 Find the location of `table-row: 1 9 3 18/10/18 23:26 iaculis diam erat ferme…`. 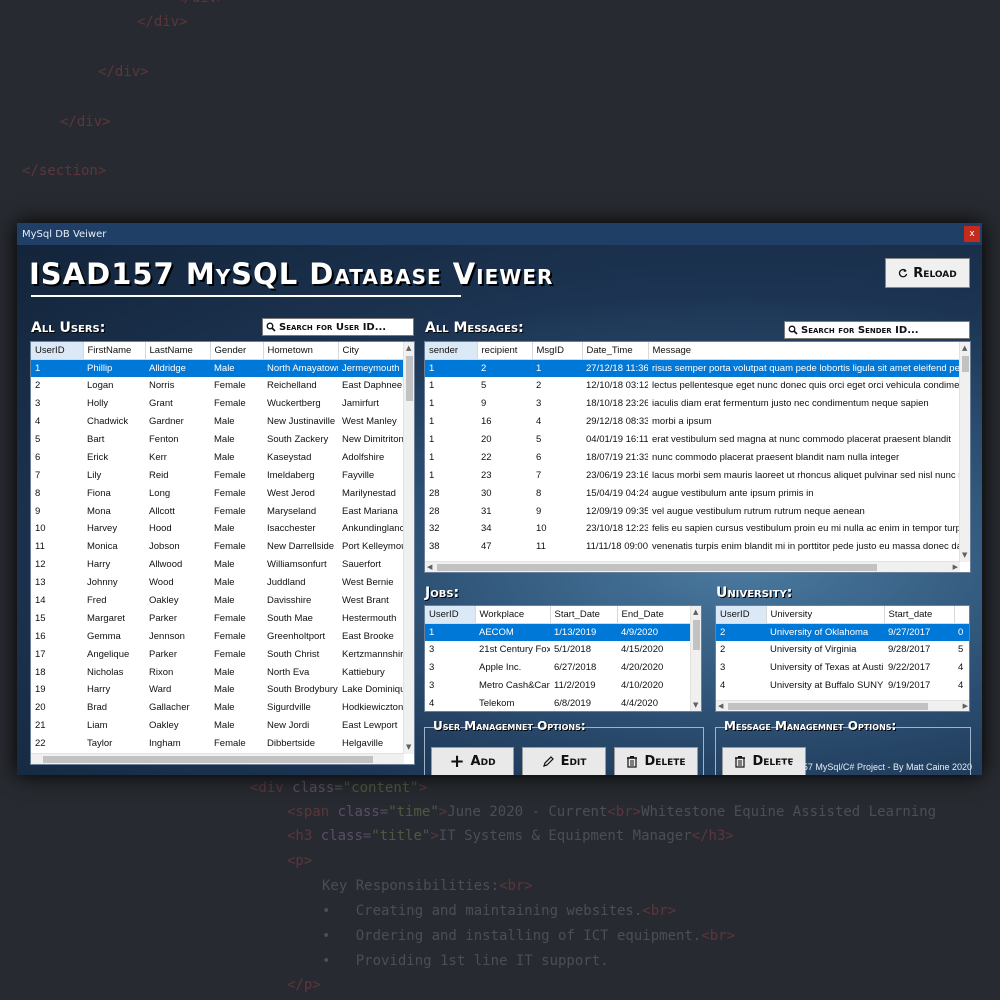

table-row: 1 9 3 18/10/18 23:26 iaculis diam erat ferme… is located at coordinates (692, 404).